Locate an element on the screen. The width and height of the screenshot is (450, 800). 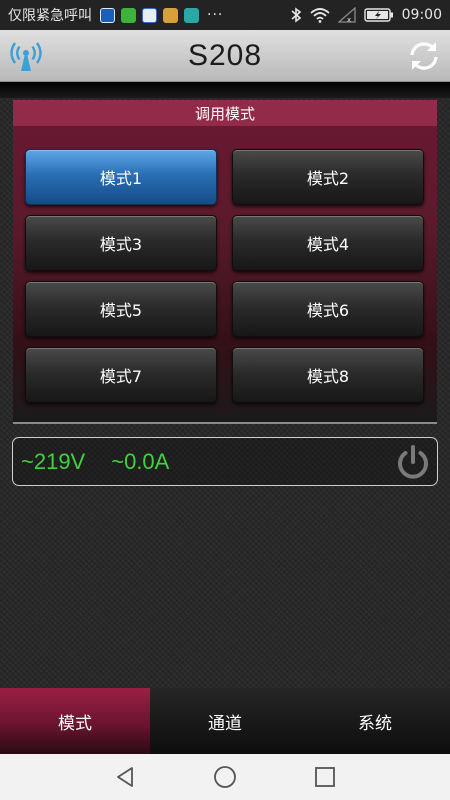
mode-2-button: 模式2 is located at coordinates (328, 177).